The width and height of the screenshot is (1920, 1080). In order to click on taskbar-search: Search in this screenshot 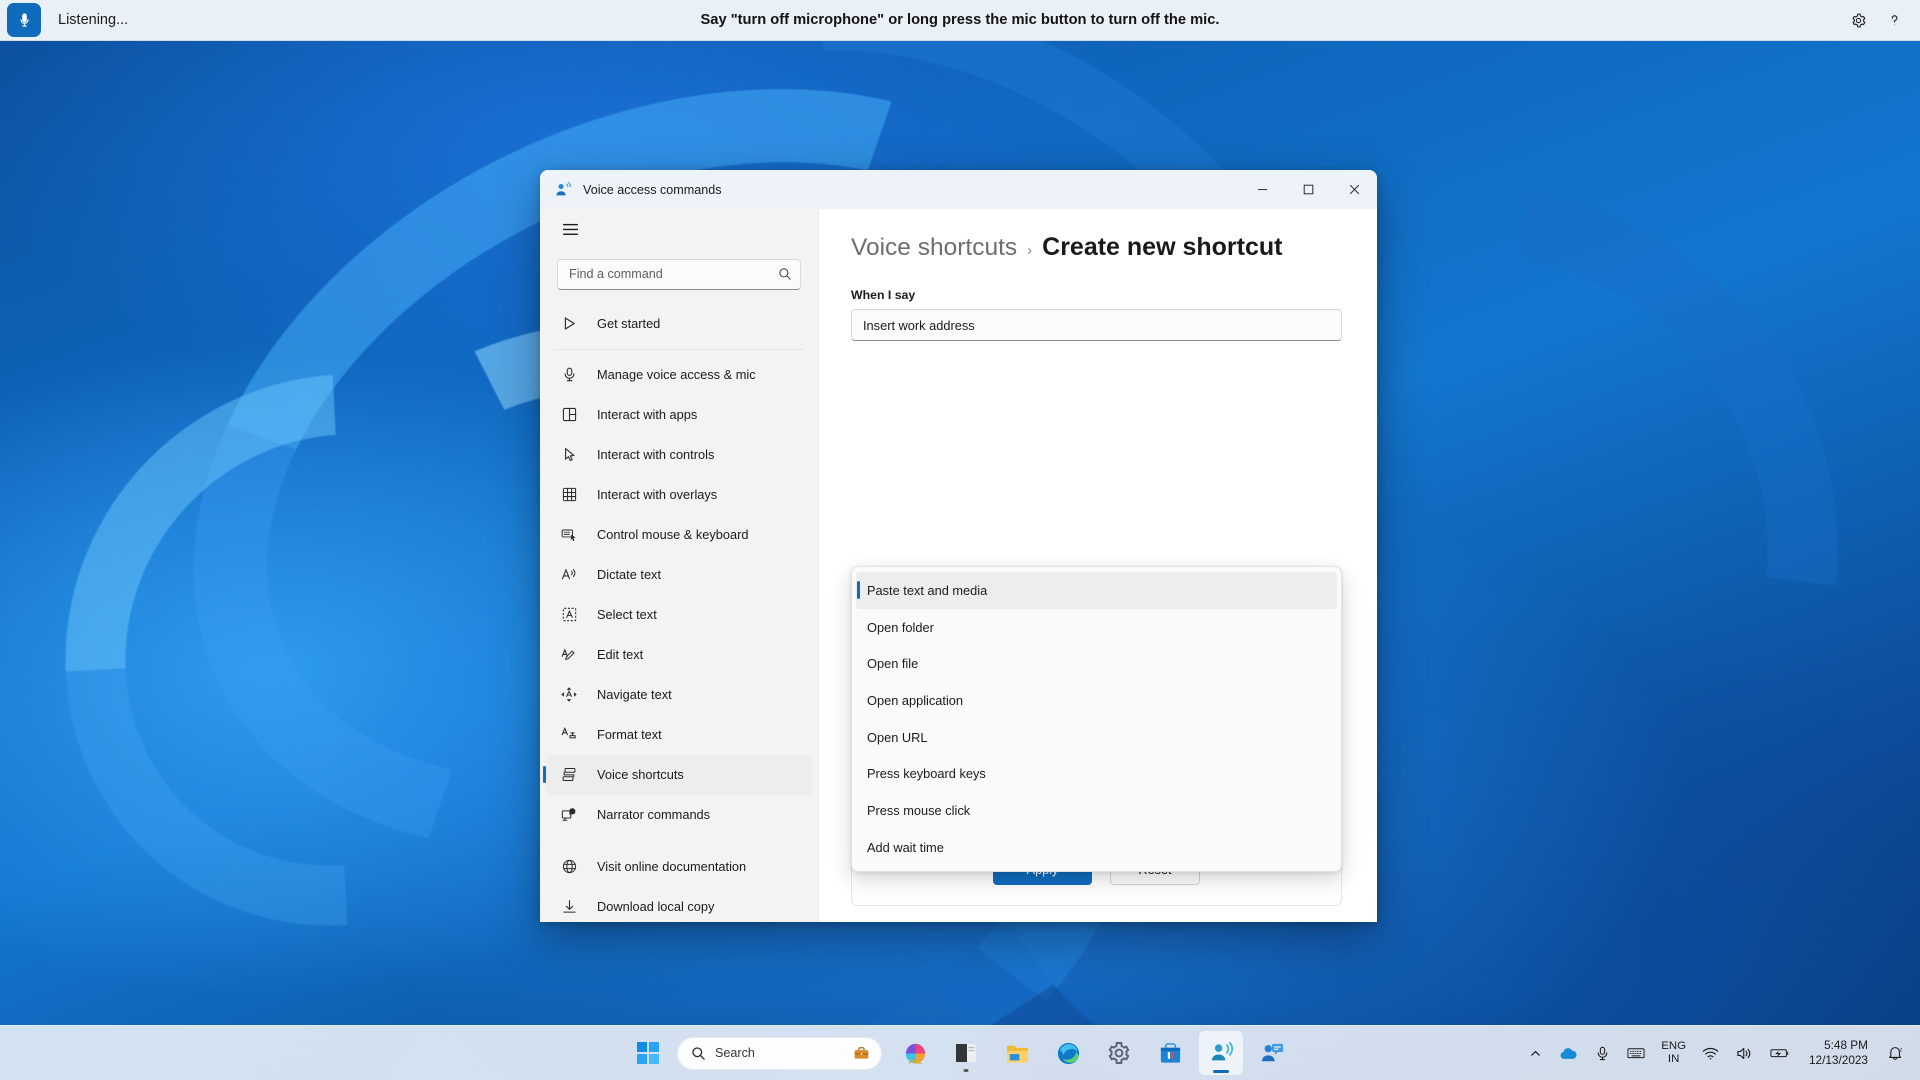, I will do `click(779, 1053)`.